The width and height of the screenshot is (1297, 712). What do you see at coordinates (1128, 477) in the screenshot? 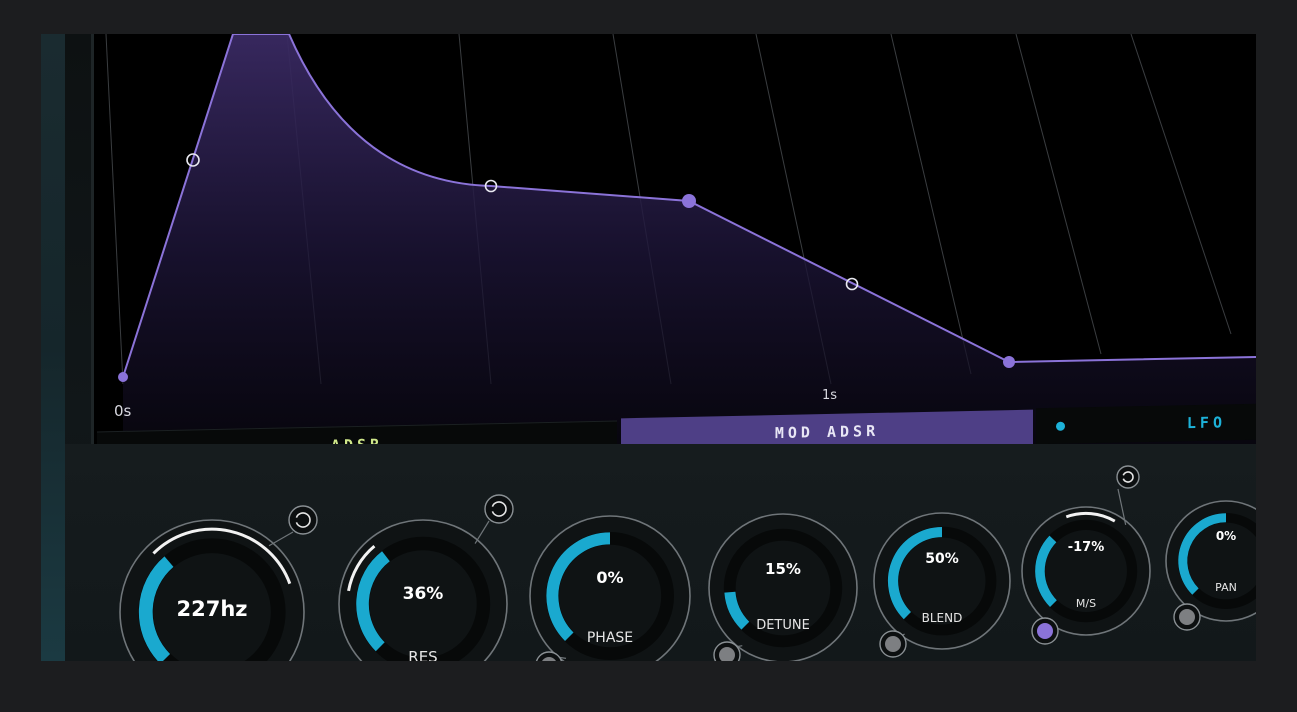
I see `mod-ring-button-ms` at bounding box center [1128, 477].